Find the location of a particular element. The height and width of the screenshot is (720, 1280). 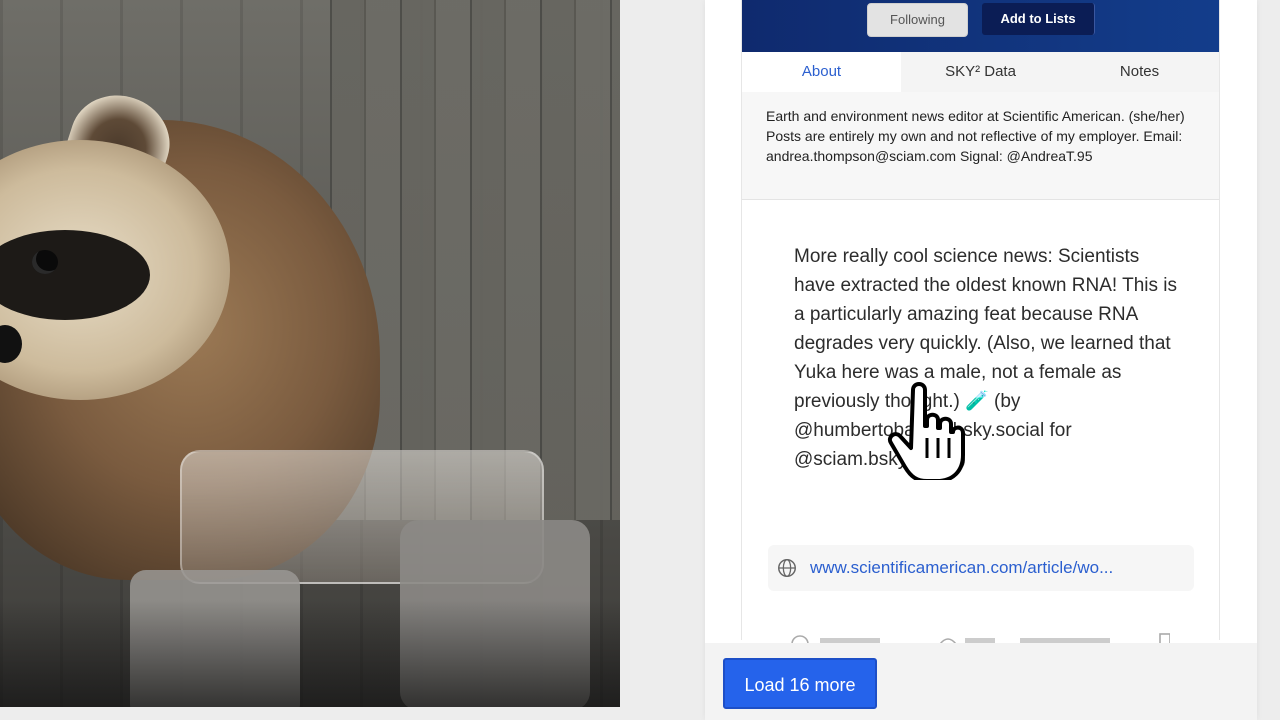

tab-sky-data: SKY² Data is located at coordinates (980, 72).